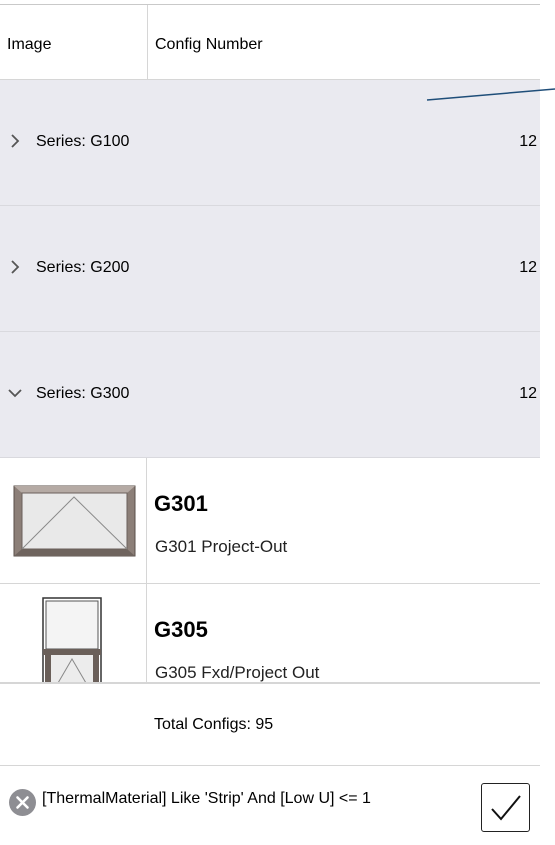 This screenshot has width=555, height=845. I want to click on image-column-header: Image, so click(29, 44).